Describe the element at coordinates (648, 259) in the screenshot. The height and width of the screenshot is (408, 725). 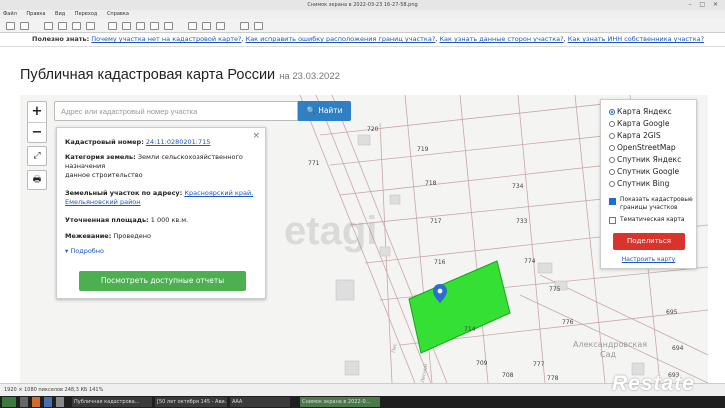
I see `configure-map-link: Настроить карту` at that location.